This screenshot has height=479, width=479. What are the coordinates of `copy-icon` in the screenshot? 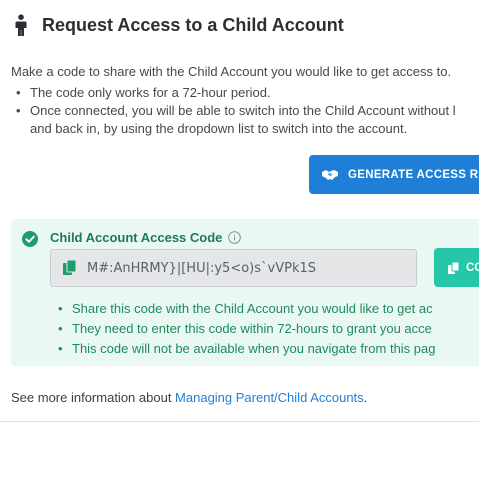 It's located at (454, 267).